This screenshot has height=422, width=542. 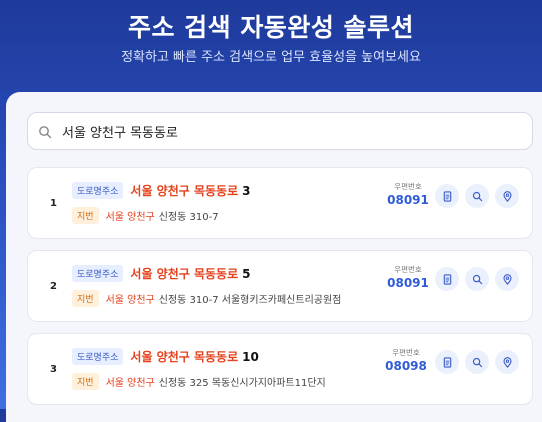 I want to click on page-title: 주소 검색 자동완성 솔루션, so click(x=271, y=27).